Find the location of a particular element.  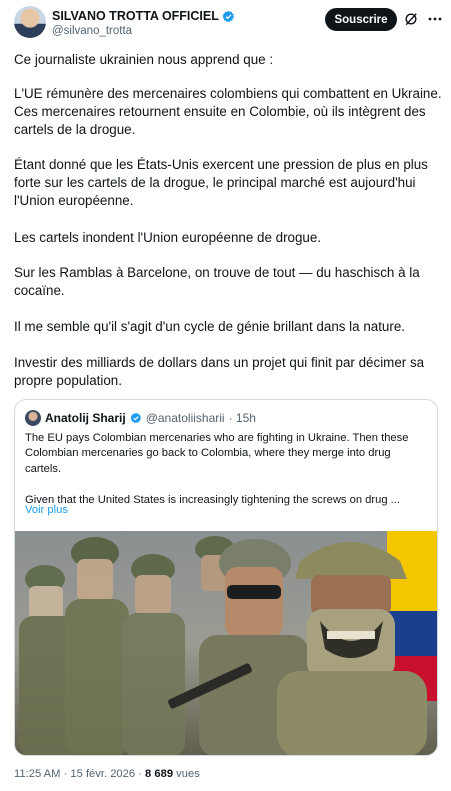

post-time: 11:25 AM is located at coordinates (37, 774).